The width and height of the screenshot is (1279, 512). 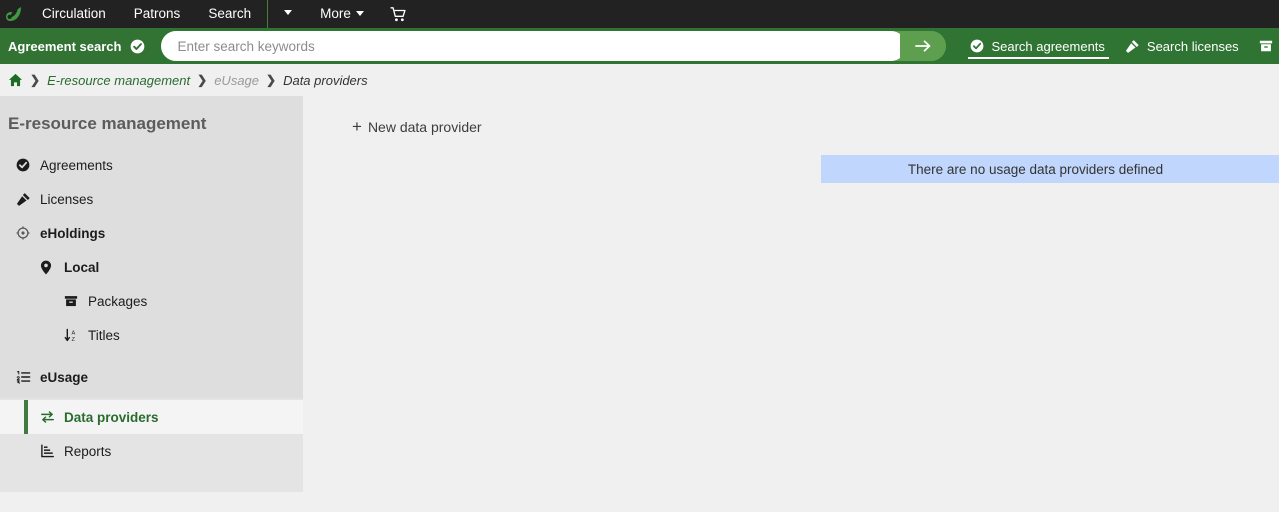 What do you see at coordinates (65, 46) in the screenshot?
I see `search-mode-label: Agreement search` at bounding box center [65, 46].